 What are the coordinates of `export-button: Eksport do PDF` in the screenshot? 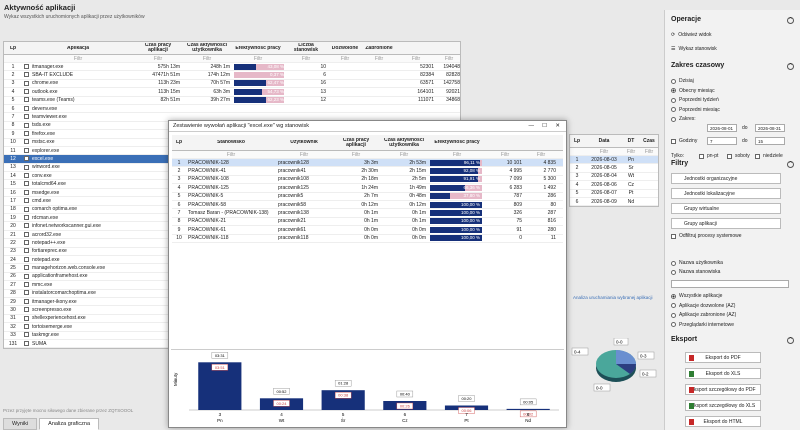 It's located at (723, 357).